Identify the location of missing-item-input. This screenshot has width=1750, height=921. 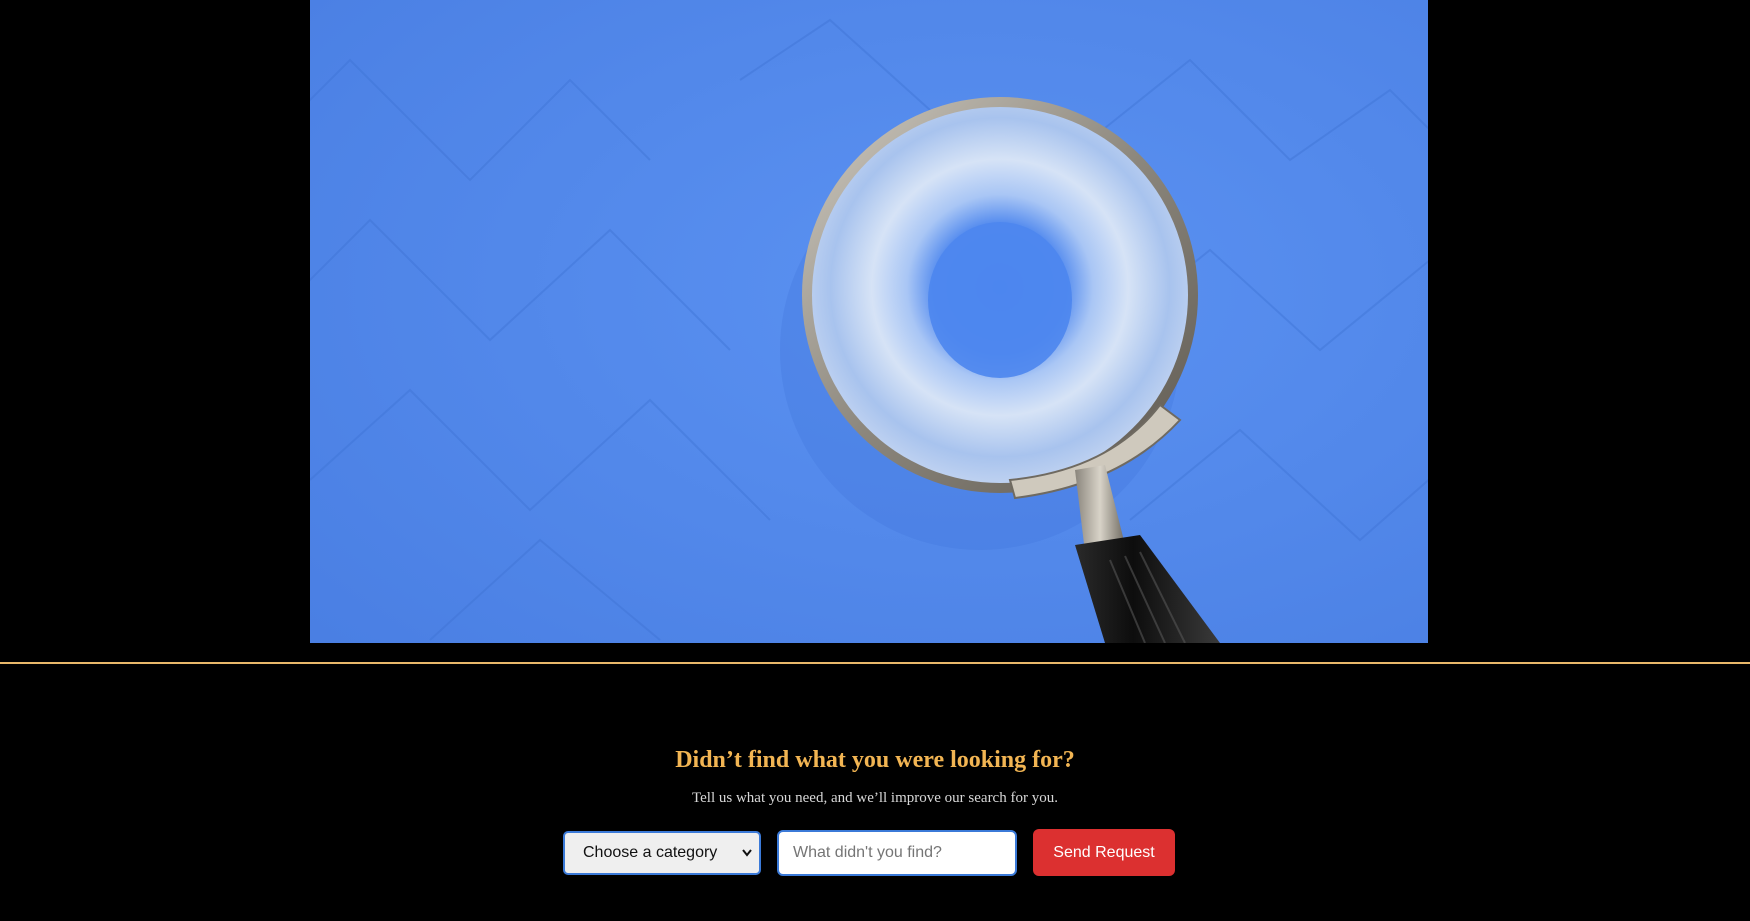
(897, 852).